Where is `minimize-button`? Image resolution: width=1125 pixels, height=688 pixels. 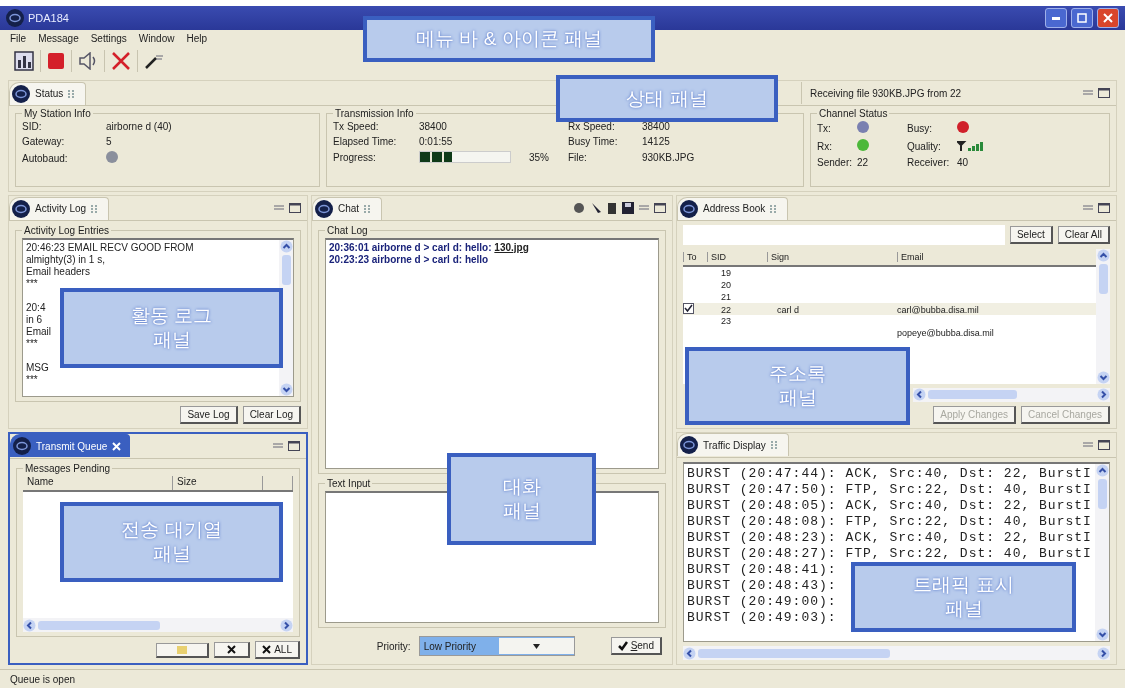 minimize-button is located at coordinates (1056, 18).